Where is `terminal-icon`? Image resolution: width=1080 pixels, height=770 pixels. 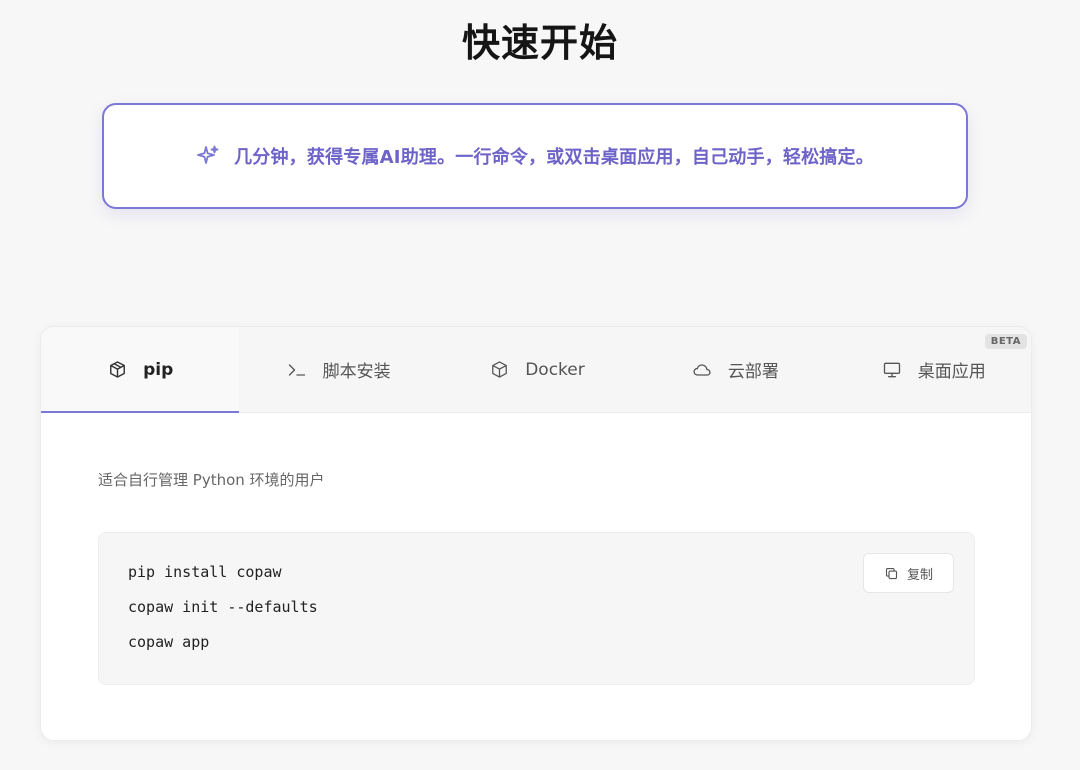 terminal-icon is located at coordinates (297, 370).